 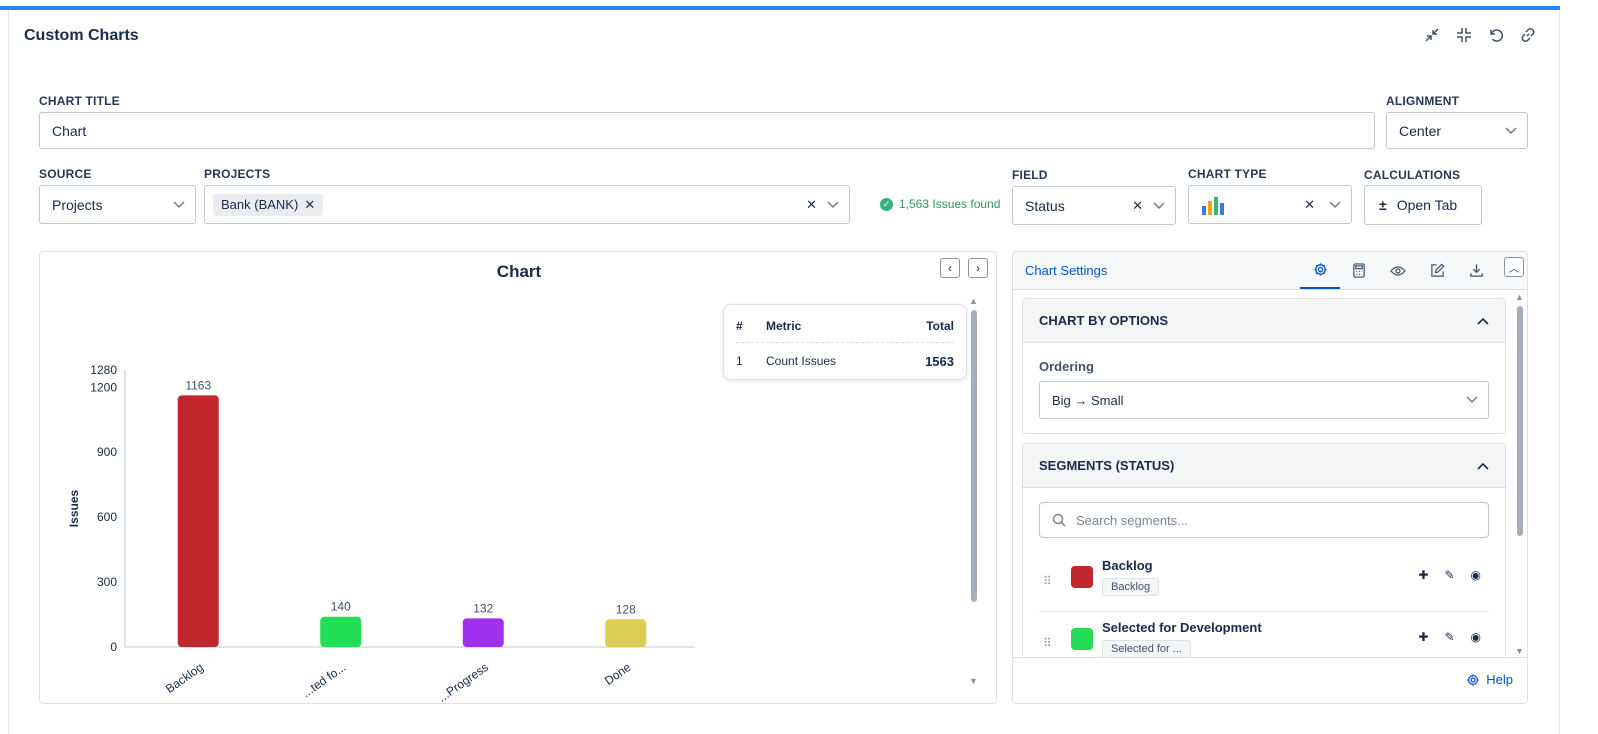 What do you see at coordinates (1107, 465) in the screenshot?
I see `segments-title: SEGMENTS (STATUS)` at bounding box center [1107, 465].